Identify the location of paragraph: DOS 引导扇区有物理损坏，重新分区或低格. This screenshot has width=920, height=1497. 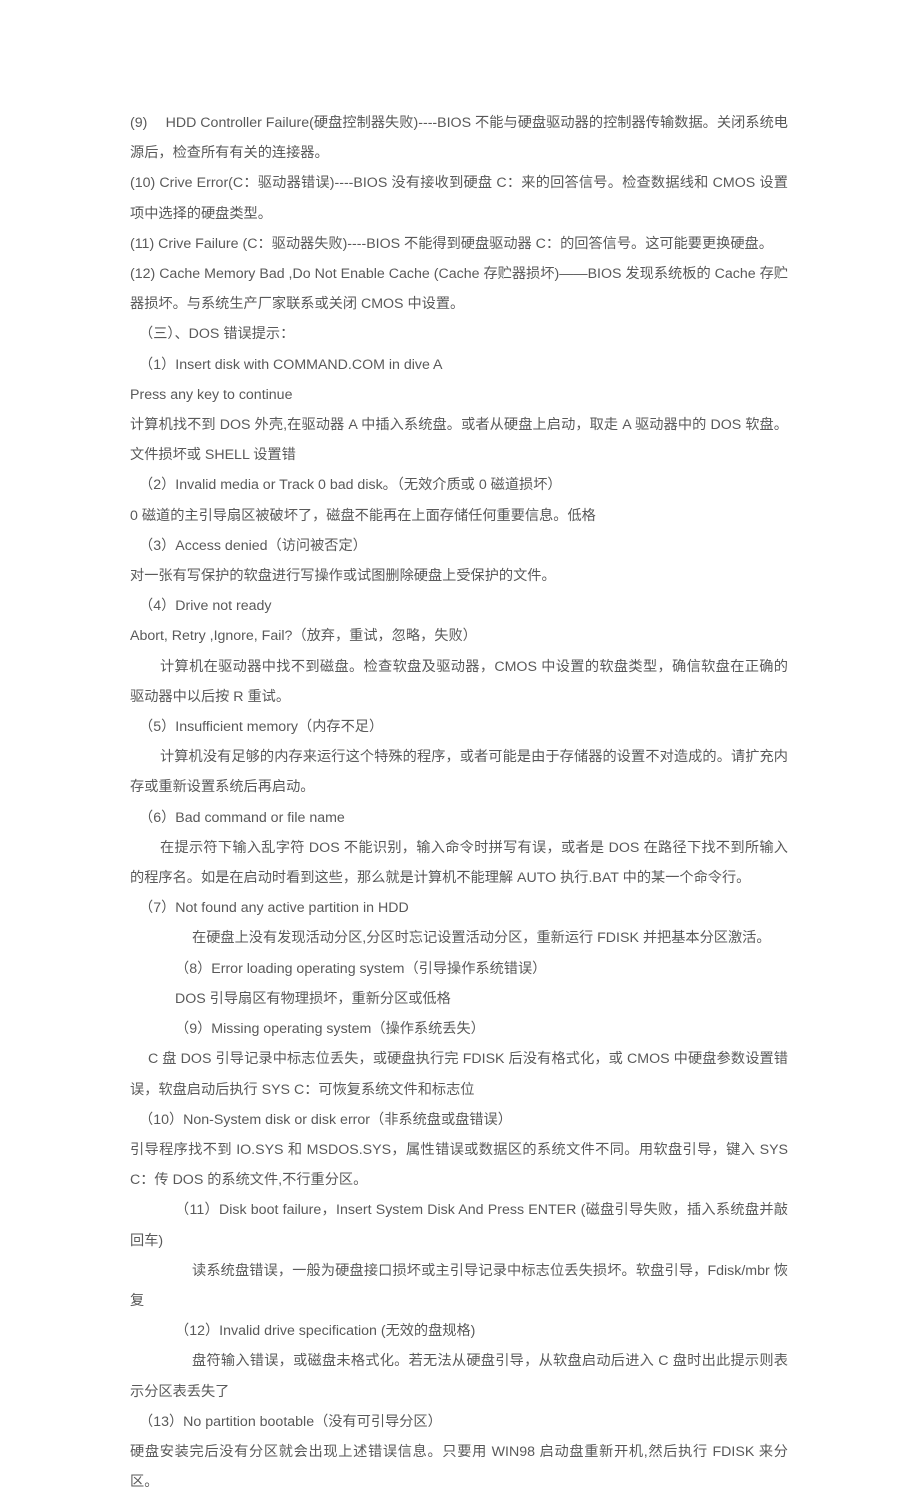
(313, 998).